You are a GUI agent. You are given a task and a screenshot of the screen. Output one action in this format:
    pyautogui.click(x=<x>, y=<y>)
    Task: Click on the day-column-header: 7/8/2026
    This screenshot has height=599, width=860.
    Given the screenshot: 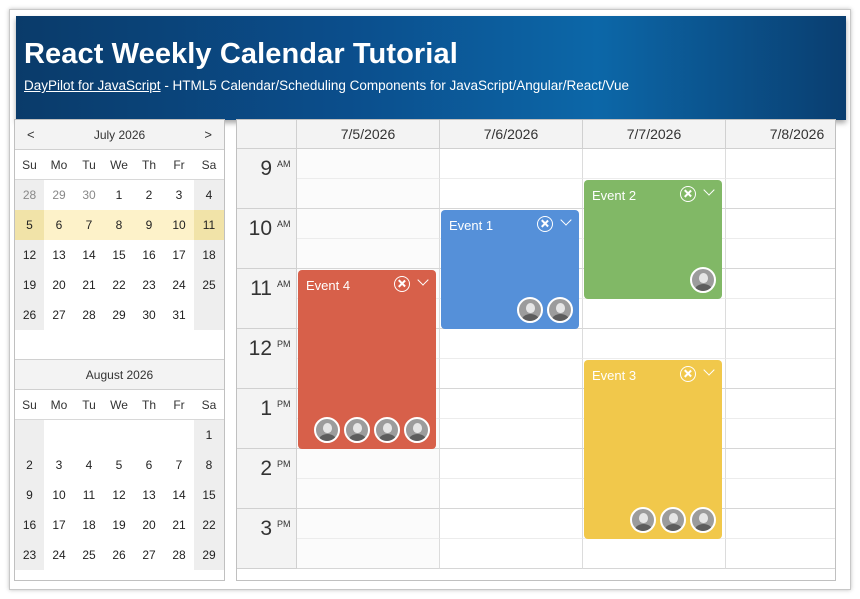 What is the action you would take?
    pyautogui.click(x=780, y=134)
    